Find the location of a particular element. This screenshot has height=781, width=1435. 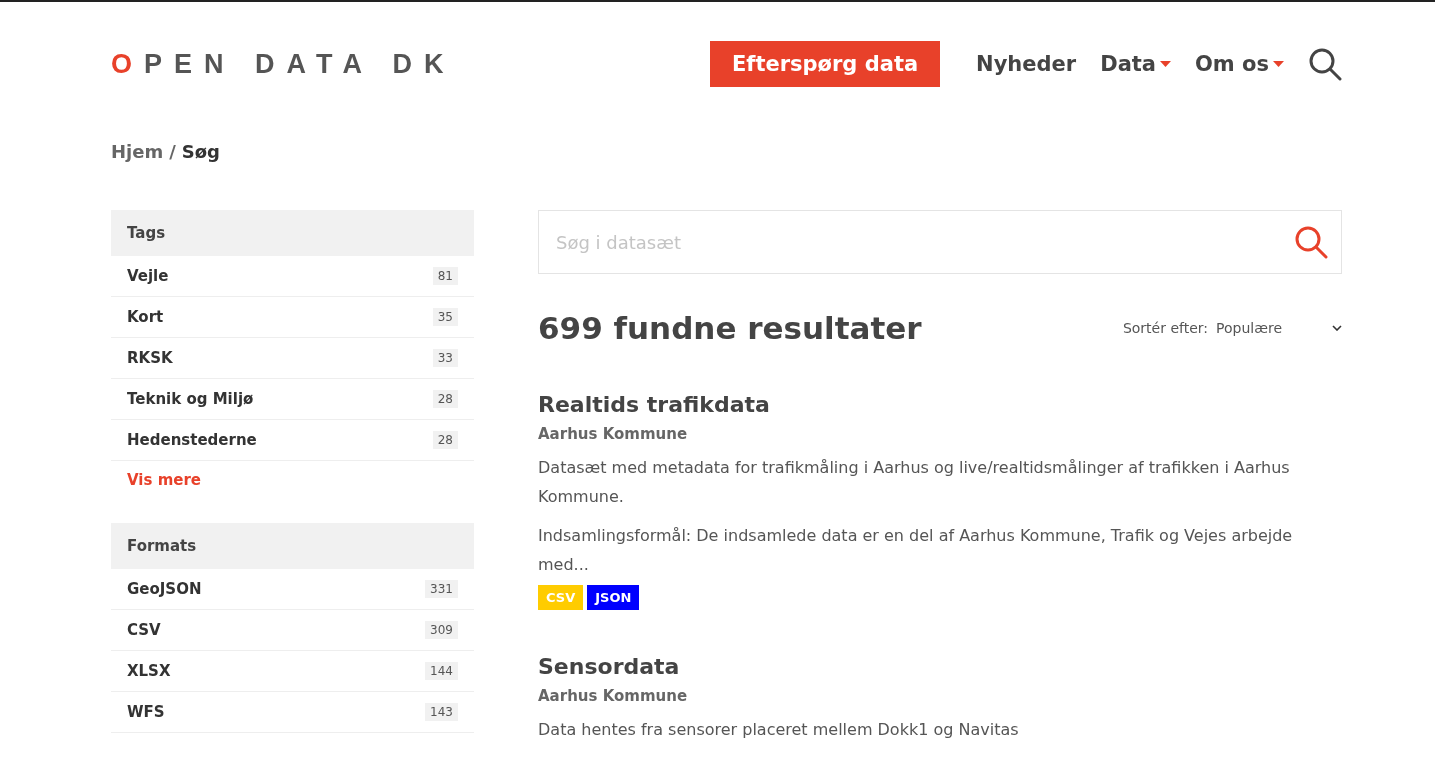

format-tag: CSV is located at coordinates (561, 597).